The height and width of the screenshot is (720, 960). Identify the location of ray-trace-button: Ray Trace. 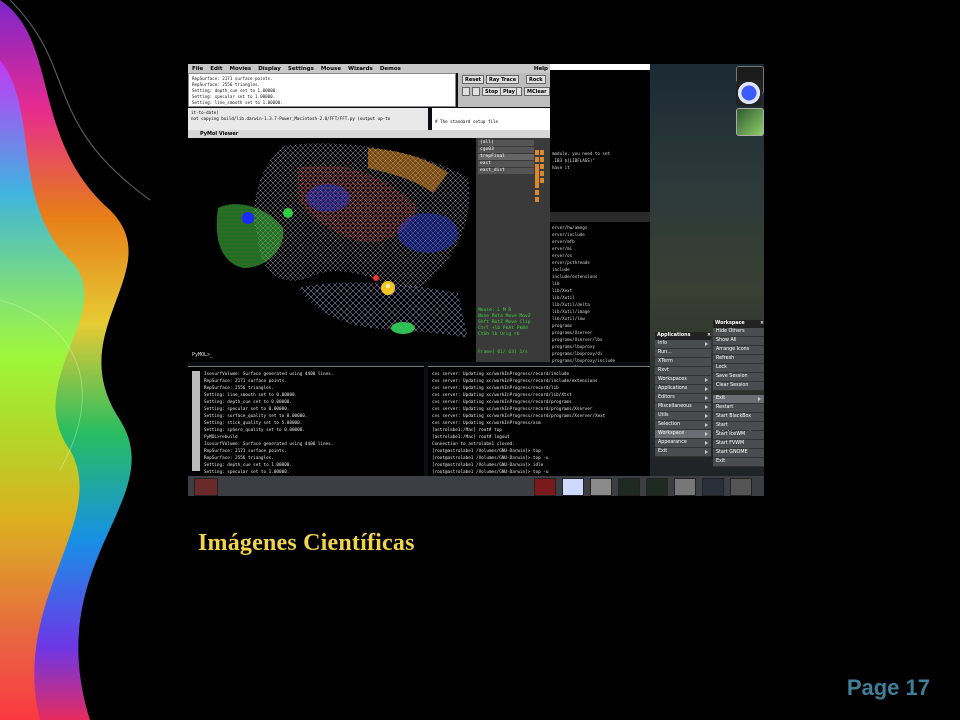
(503, 79).